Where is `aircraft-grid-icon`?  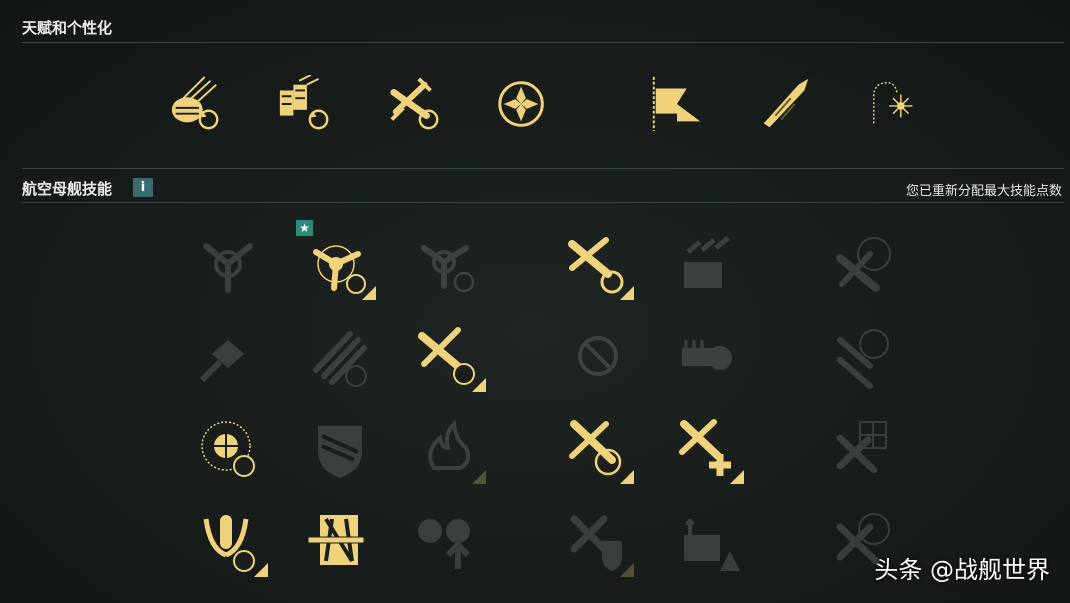 aircraft-grid-icon is located at coordinates (866, 448).